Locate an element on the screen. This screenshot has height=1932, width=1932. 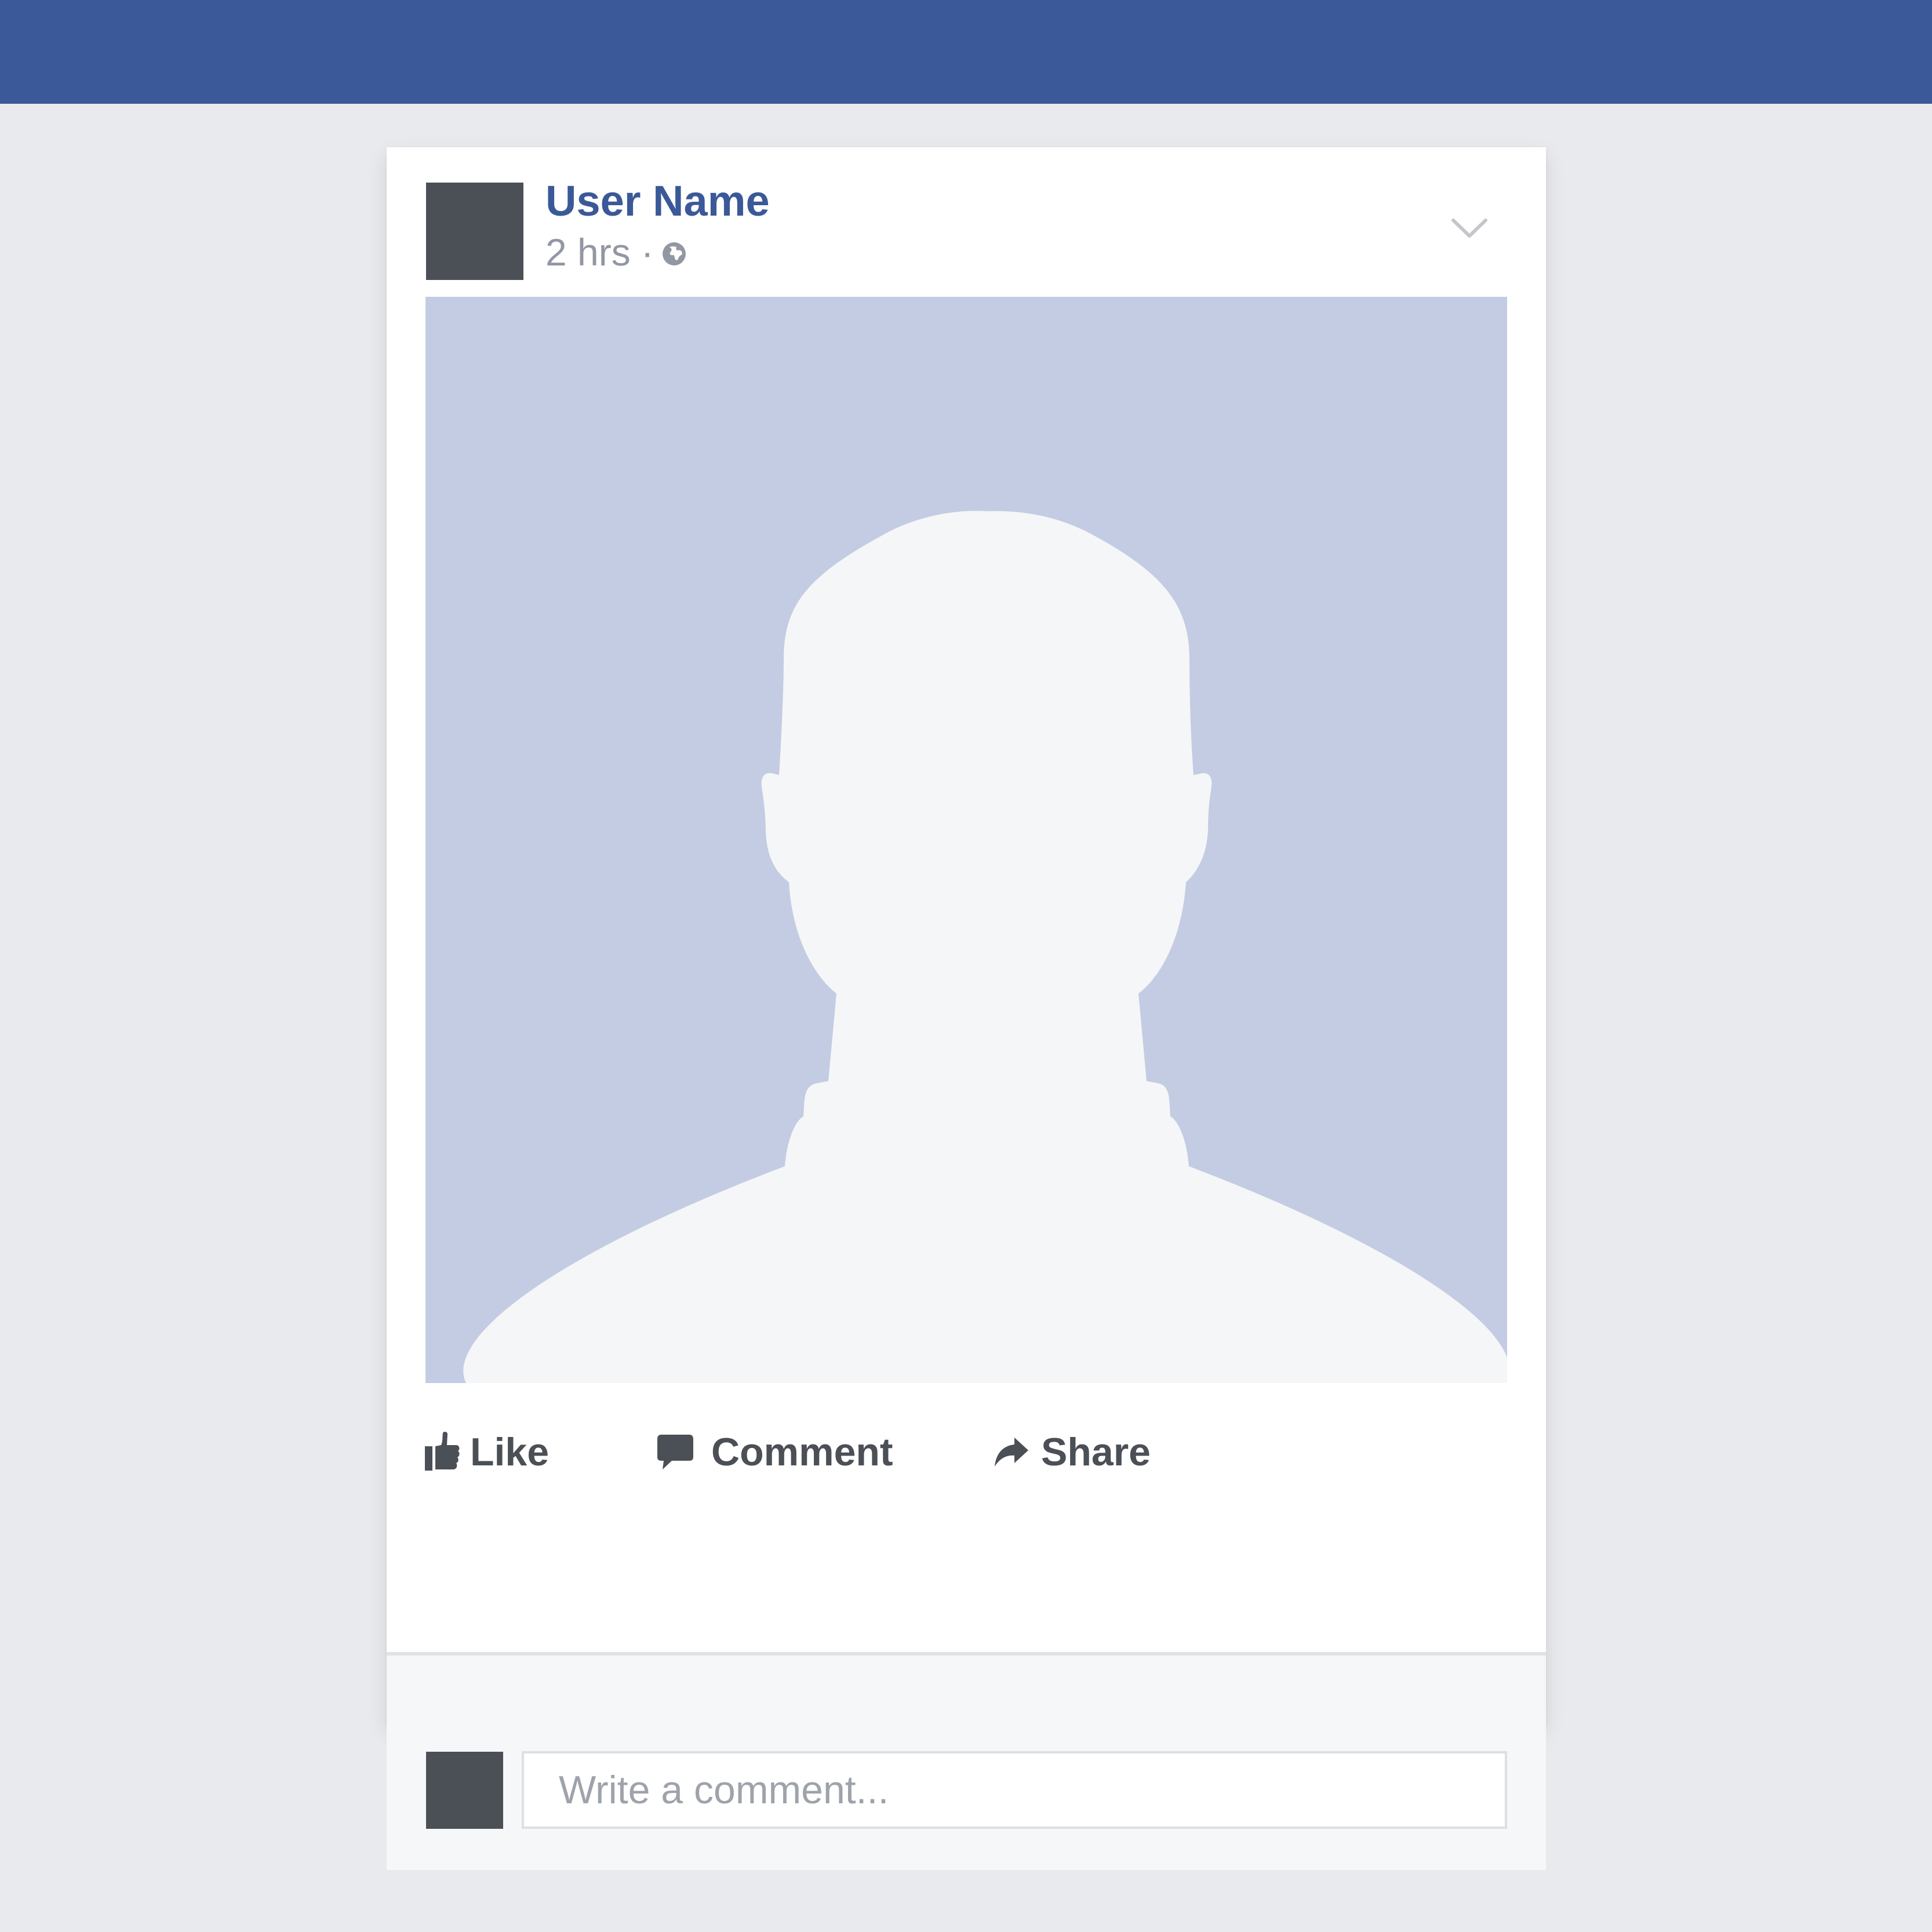
globe-icon is located at coordinates (674, 254).